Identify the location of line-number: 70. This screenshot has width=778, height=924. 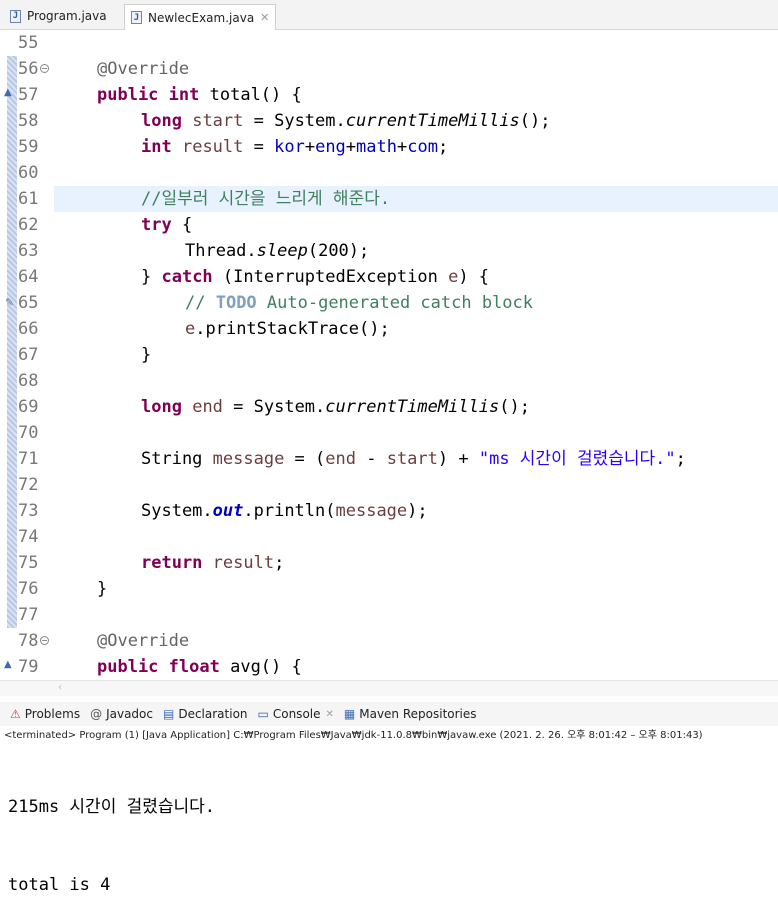
(28, 433).